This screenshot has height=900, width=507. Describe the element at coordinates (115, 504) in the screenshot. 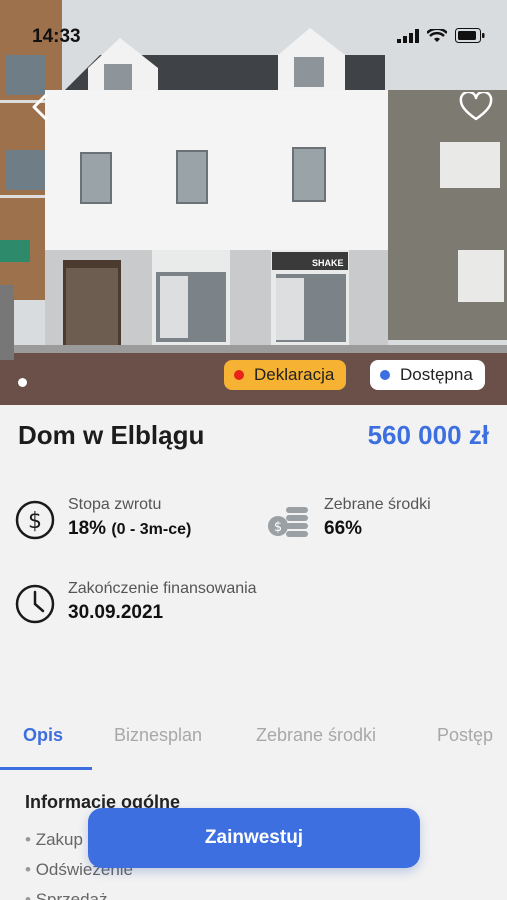

I see `stat-label: Stopa zwrotu` at that location.